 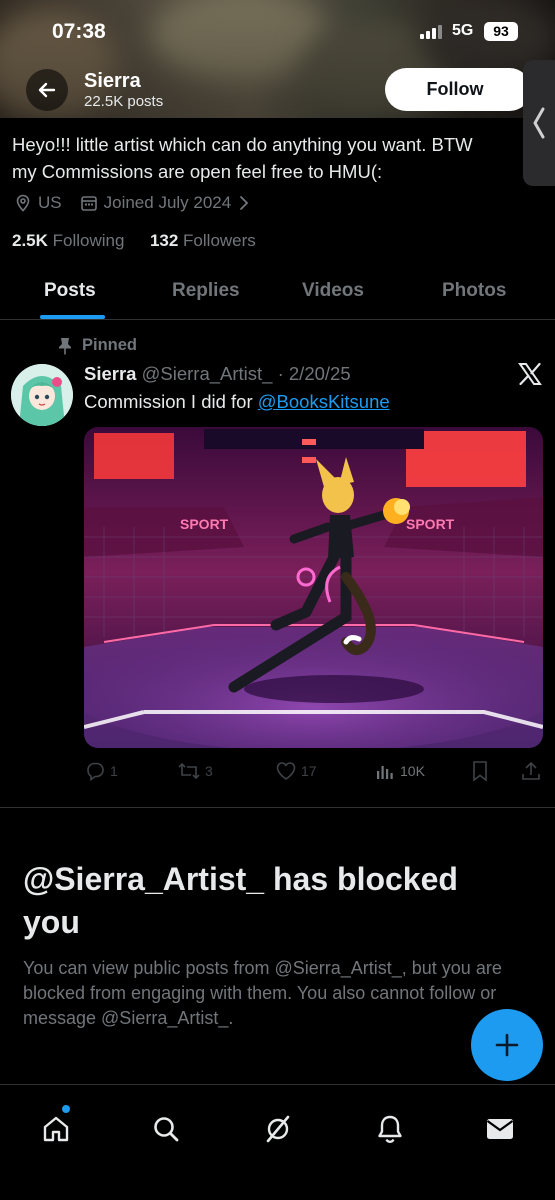 What do you see at coordinates (114, 771) in the screenshot?
I see `reply-count: 1` at bounding box center [114, 771].